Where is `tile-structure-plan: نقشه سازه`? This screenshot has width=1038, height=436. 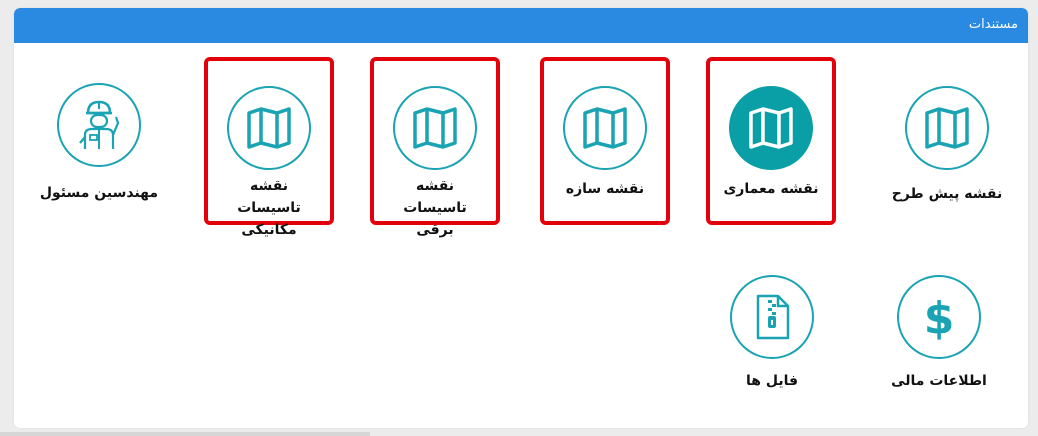
tile-structure-plan: نقشه سازه is located at coordinates (605, 141).